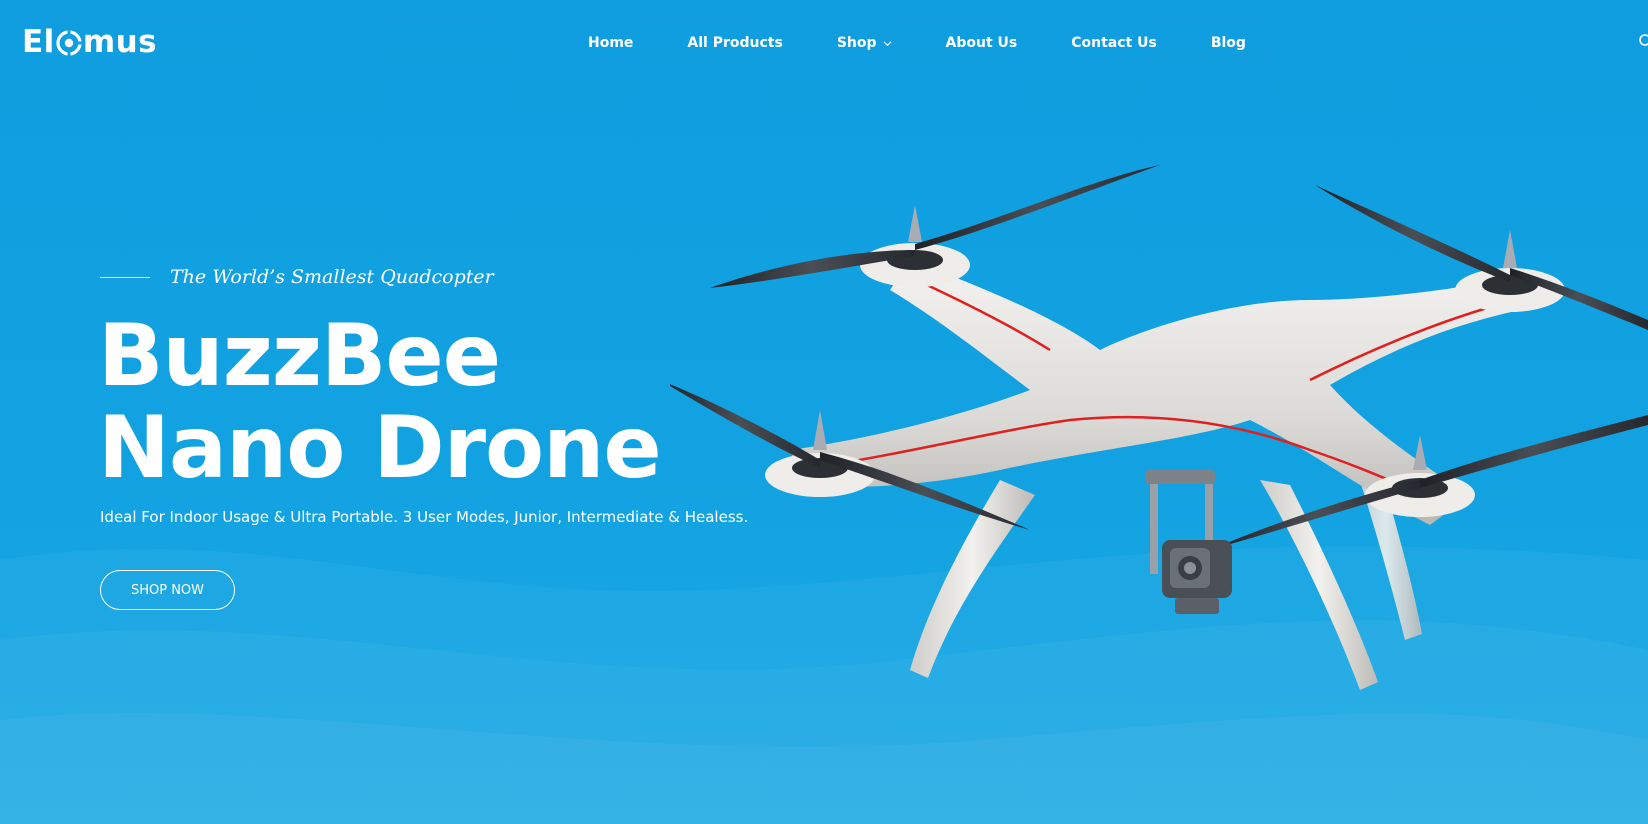 Image resolution: width=1648 pixels, height=824 pixels. Describe the element at coordinates (380, 448) in the screenshot. I see `hero-headline-line2: Nano Drone` at that location.